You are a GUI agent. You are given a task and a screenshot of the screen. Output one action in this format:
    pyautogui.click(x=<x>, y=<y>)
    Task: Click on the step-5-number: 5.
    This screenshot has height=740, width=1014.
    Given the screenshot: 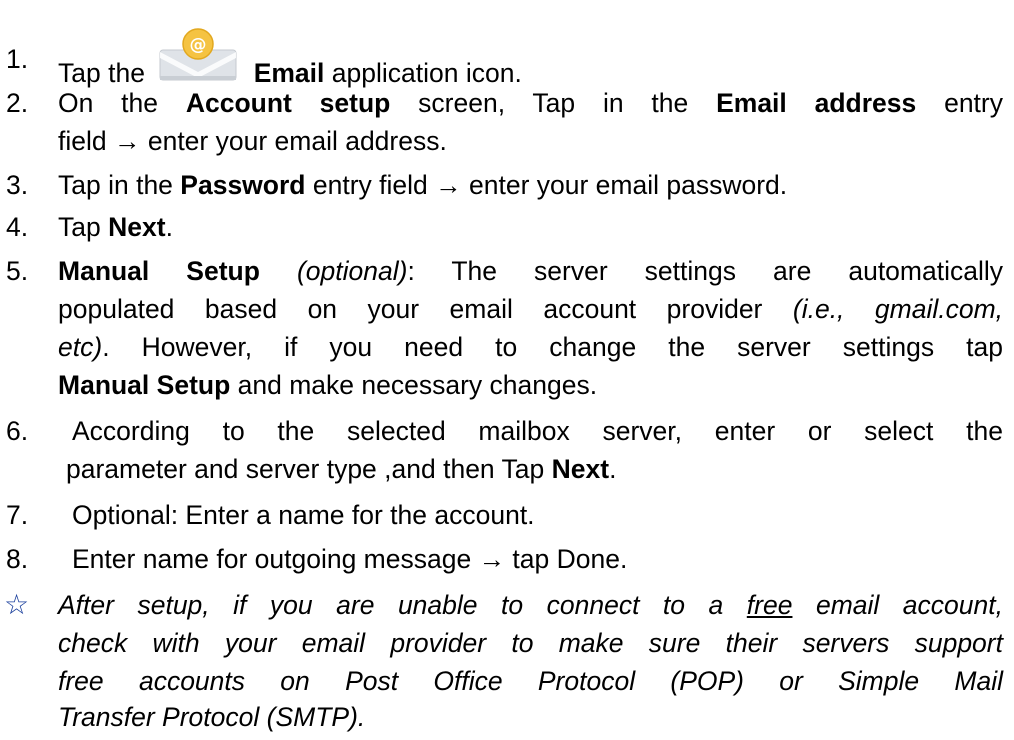 What is the action you would take?
    pyautogui.click(x=17, y=271)
    